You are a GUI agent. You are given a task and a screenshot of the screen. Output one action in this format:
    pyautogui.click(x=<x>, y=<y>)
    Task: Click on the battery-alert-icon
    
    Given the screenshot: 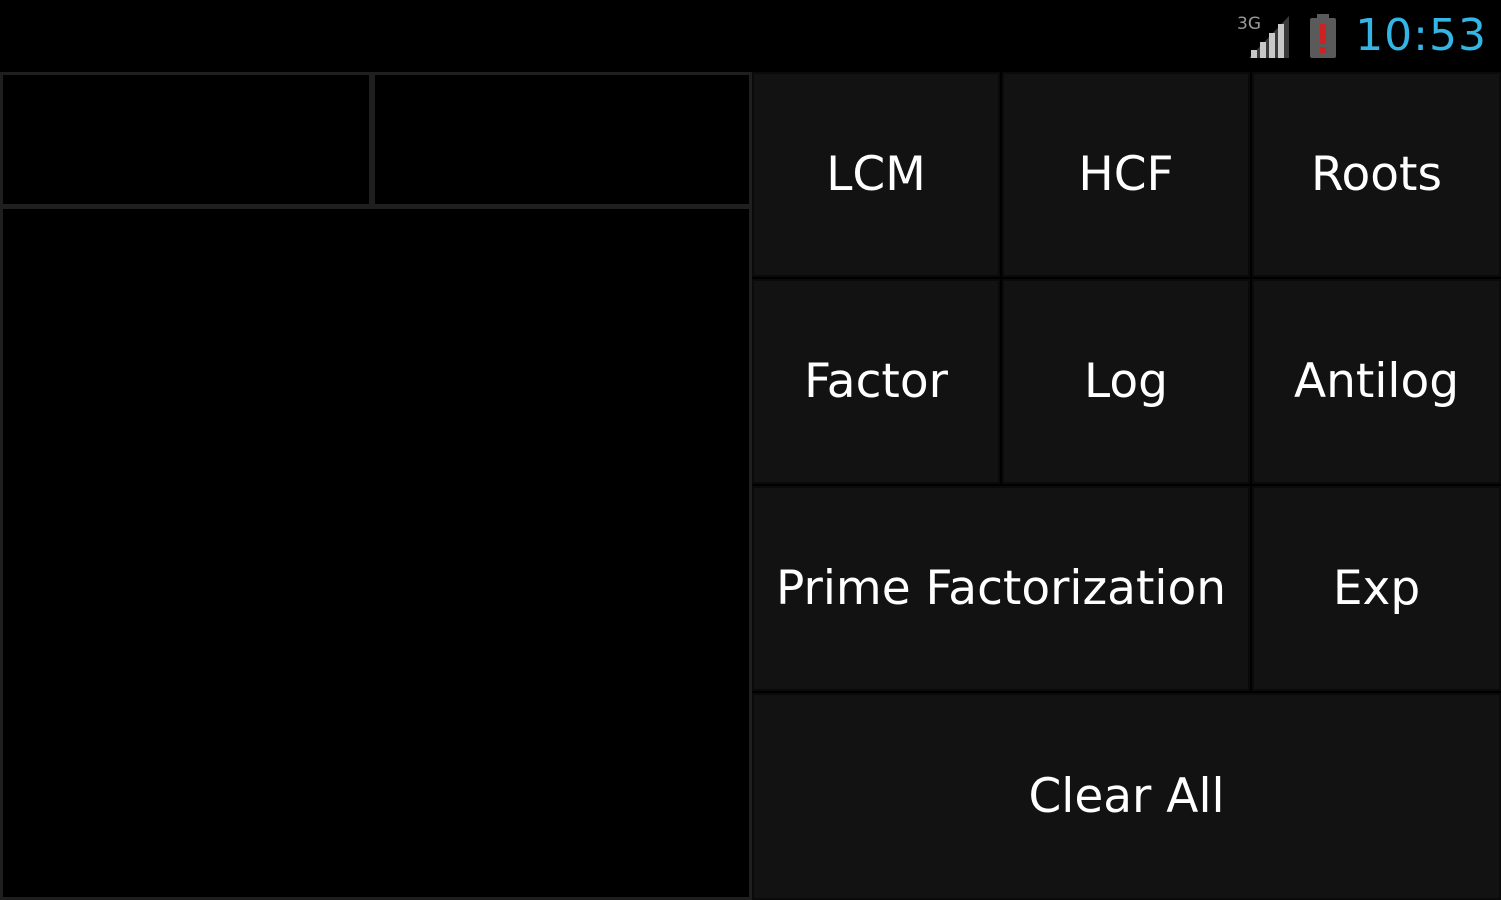 What is the action you would take?
    pyautogui.click(x=1323, y=36)
    